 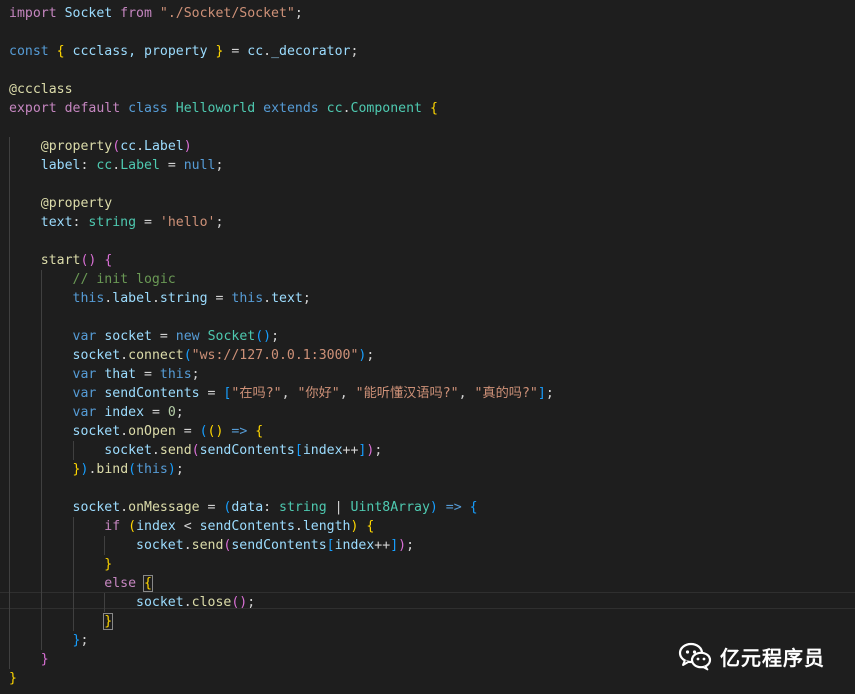 What do you see at coordinates (350, 450) in the screenshot?
I see `code-token: ++` at bounding box center [350, 450].